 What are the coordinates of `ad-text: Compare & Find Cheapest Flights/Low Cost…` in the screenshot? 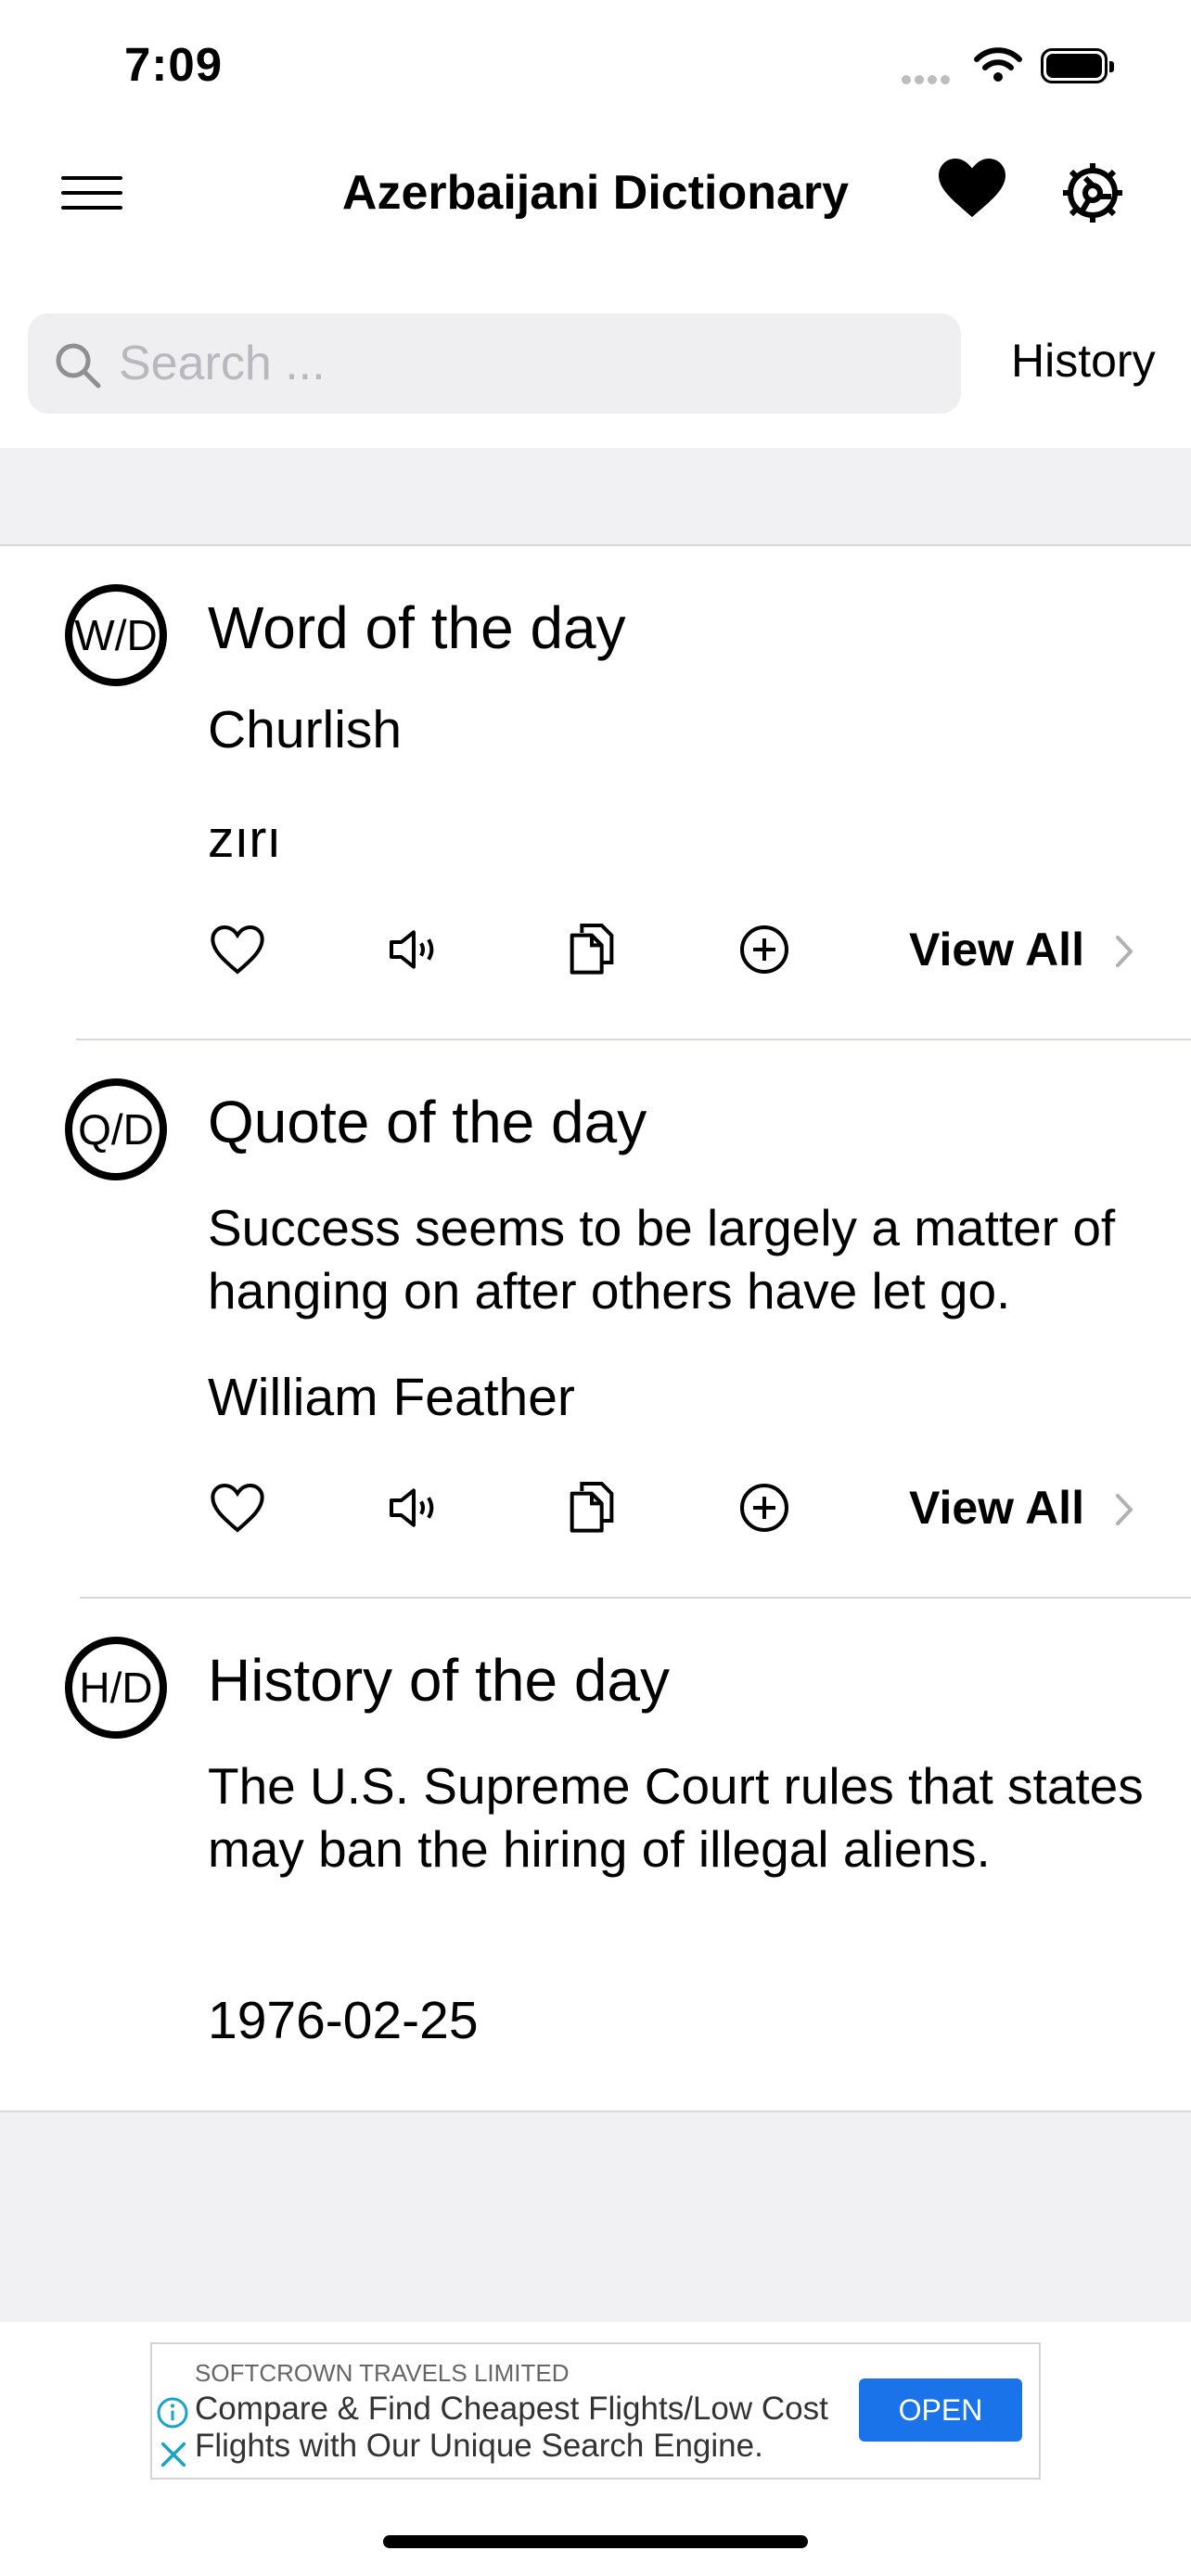 It's located at (519, 2428).